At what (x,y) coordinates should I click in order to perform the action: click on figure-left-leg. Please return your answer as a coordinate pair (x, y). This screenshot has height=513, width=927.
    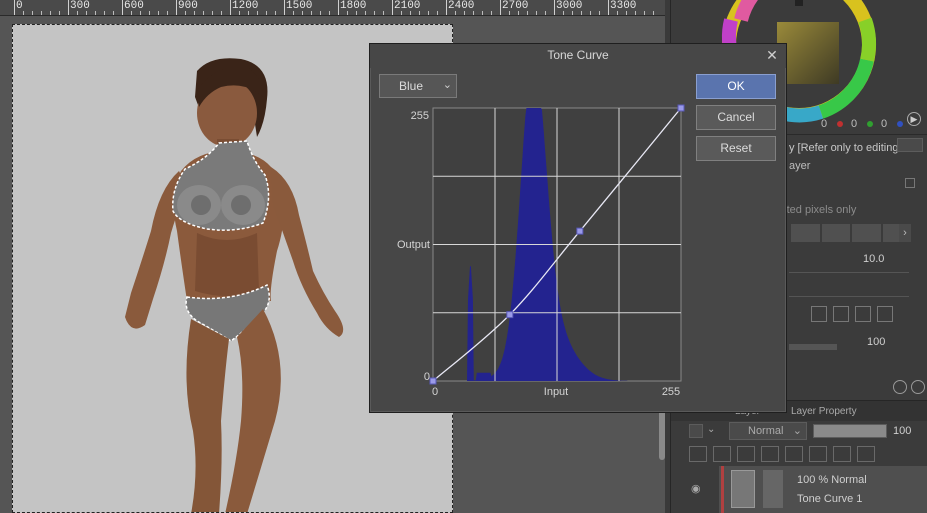
    Looking at the image, I should click on (207, 415).